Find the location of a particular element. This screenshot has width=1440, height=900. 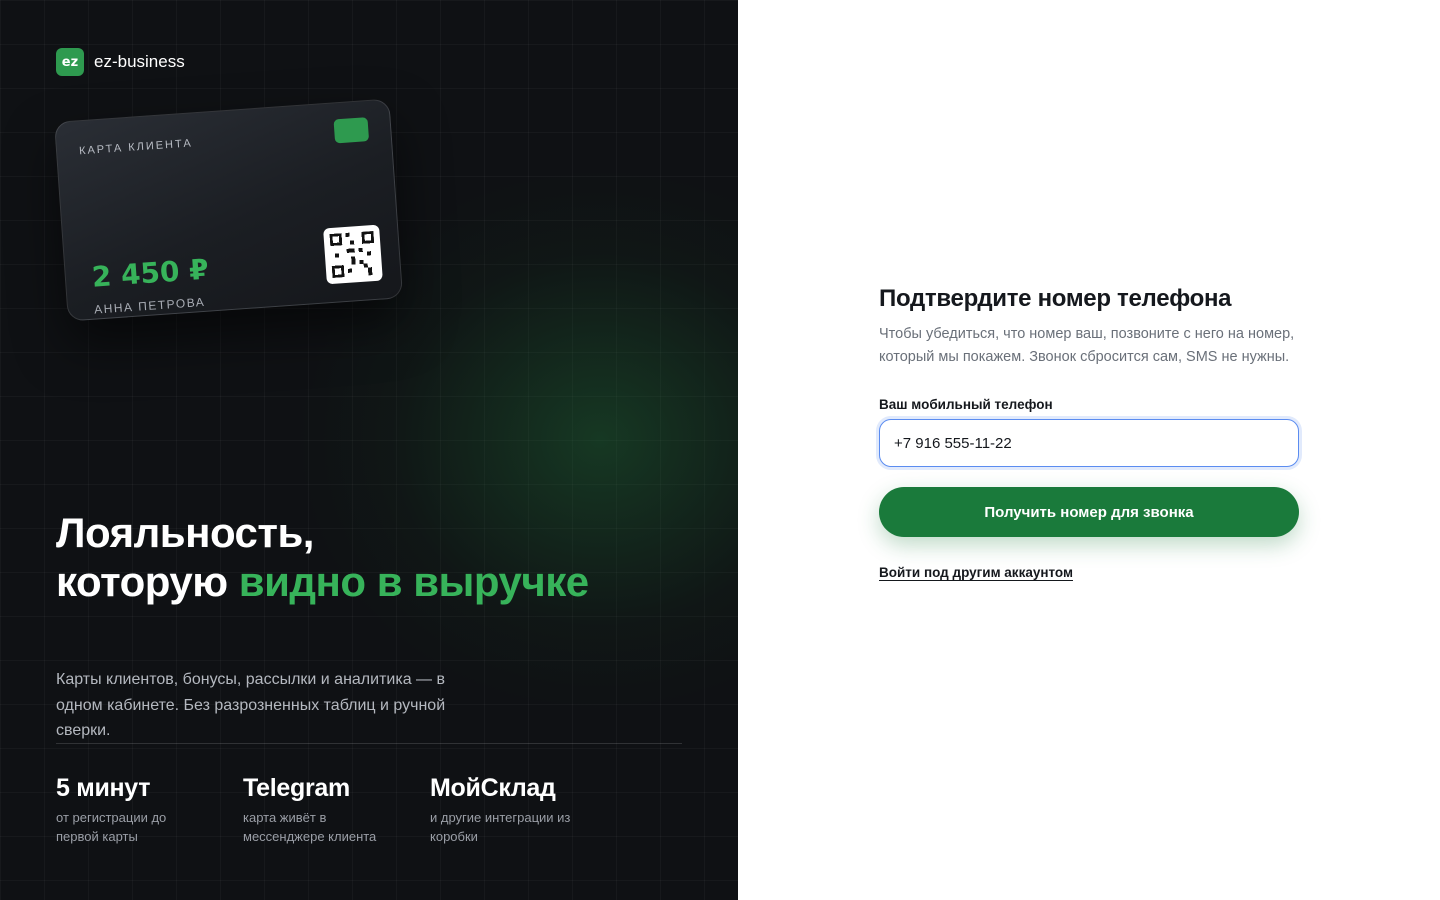

qr-code-icon is located at coordinates (353, 254).